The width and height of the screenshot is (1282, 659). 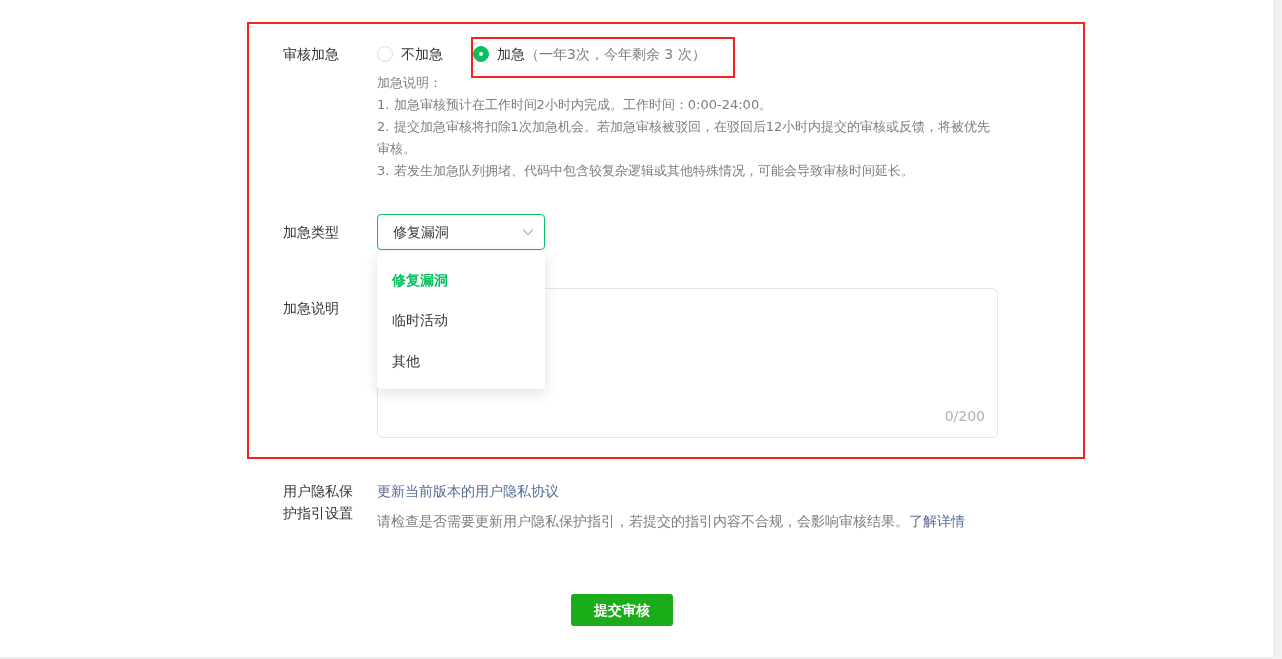 What do you see at coordinates (684, 138) in the screenshot?
I see `note-line: 2. 提交加急审核将扣除1次加急机会。若加急审核被驳回，在驳回后12小时内提交的审核或反馈，将被优先审核。` at bounding box center [684, 138].